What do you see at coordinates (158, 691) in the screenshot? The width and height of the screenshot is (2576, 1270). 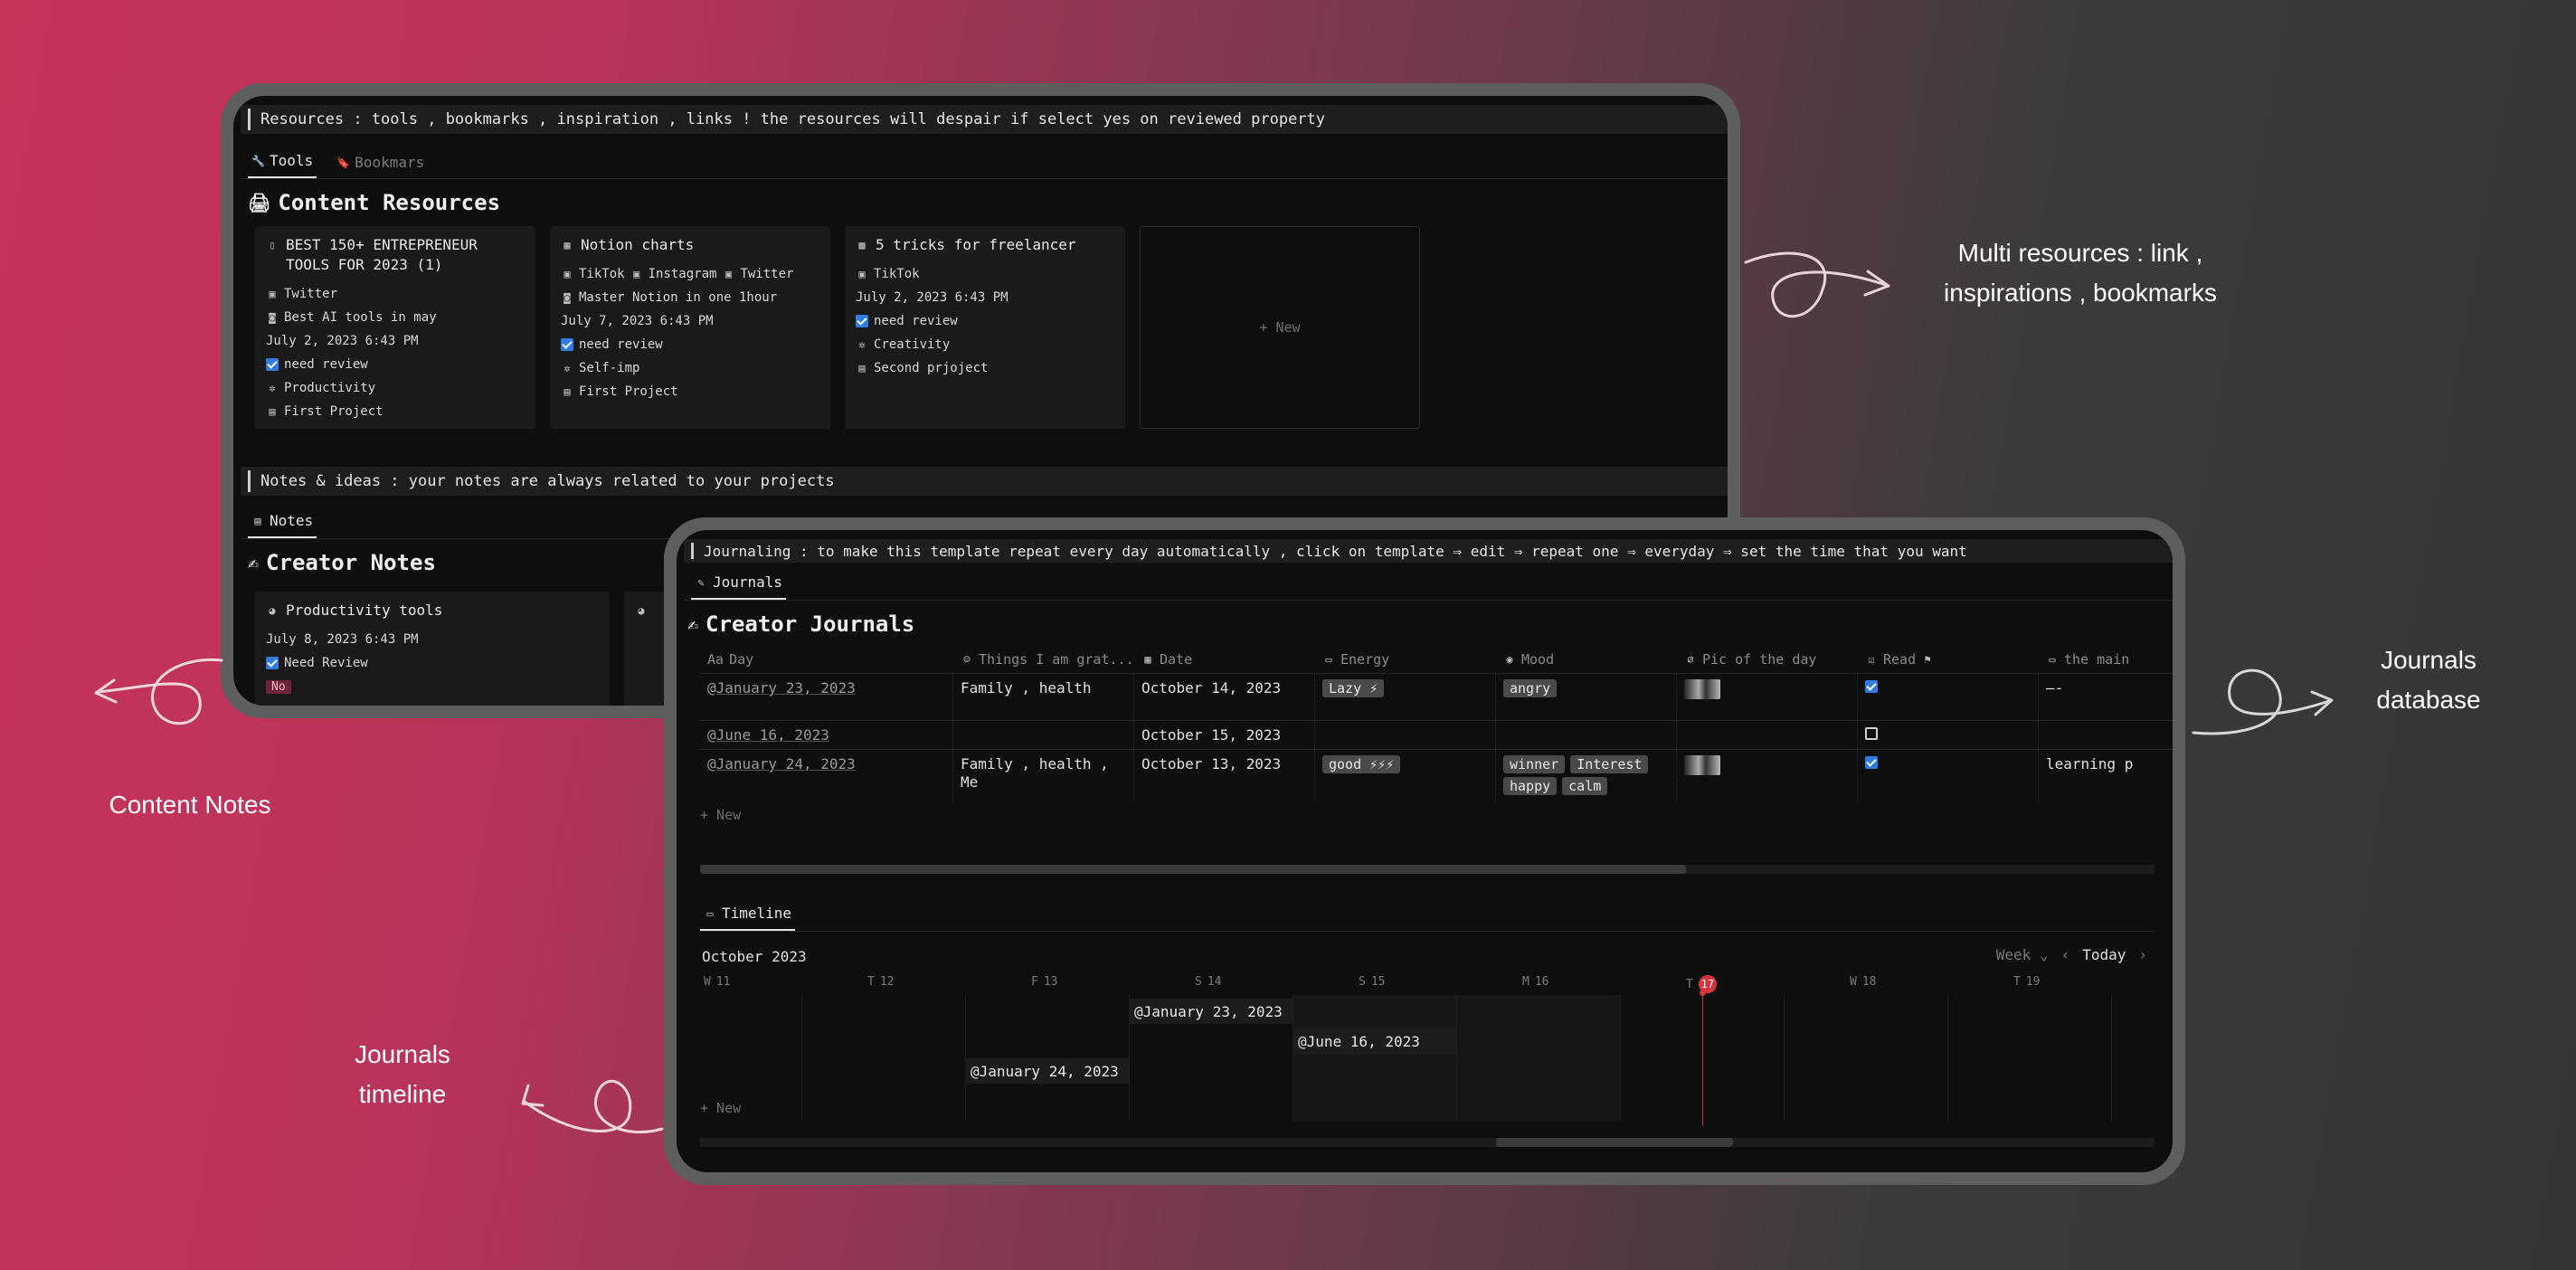 I see `arrow-content-notes` at bounding box center [158, 691].